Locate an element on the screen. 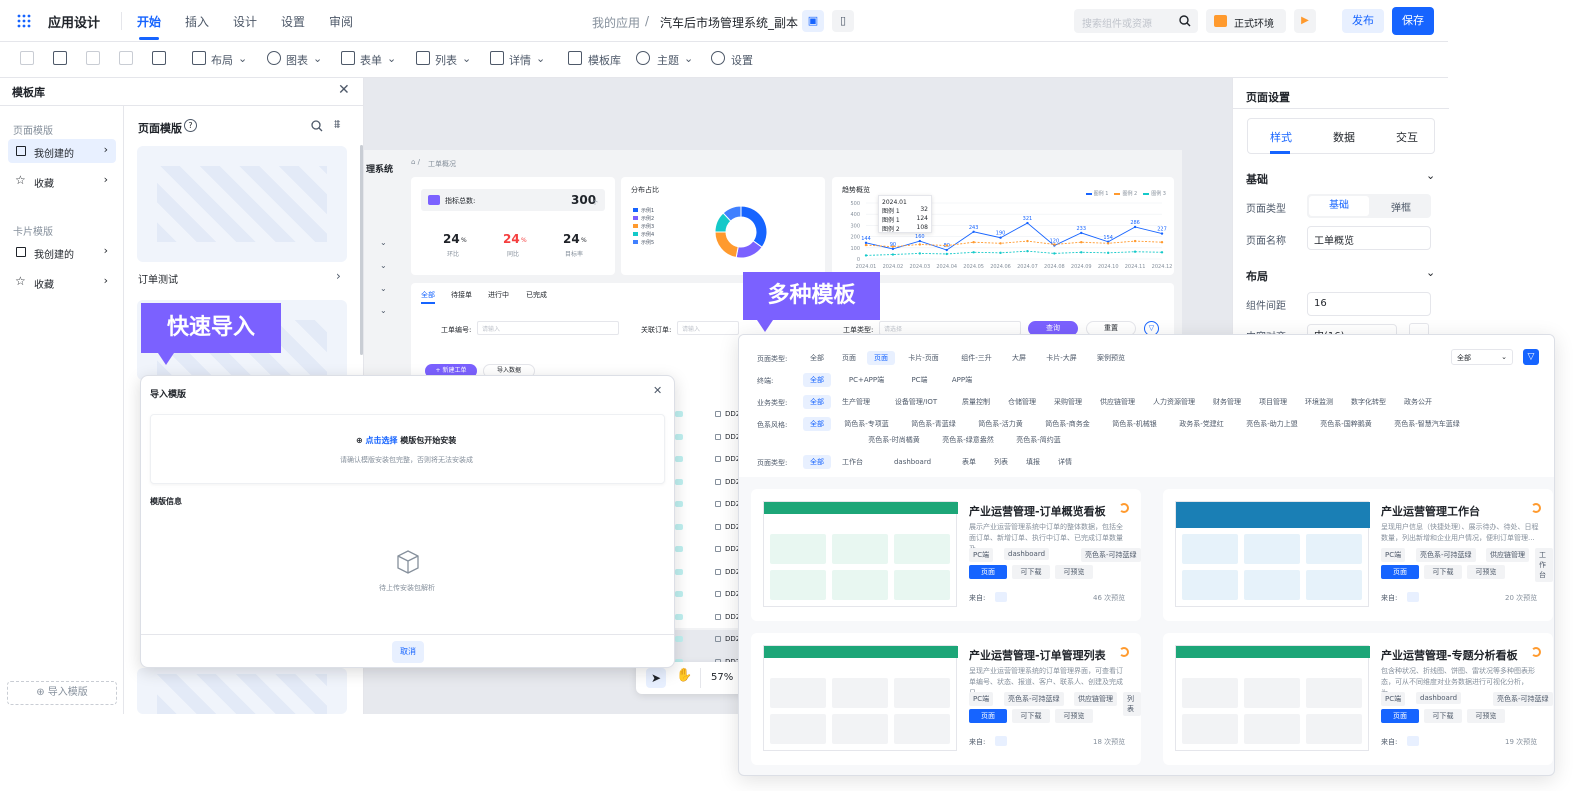  toolbar-list: 列表 is located at coordinates (446, 60).